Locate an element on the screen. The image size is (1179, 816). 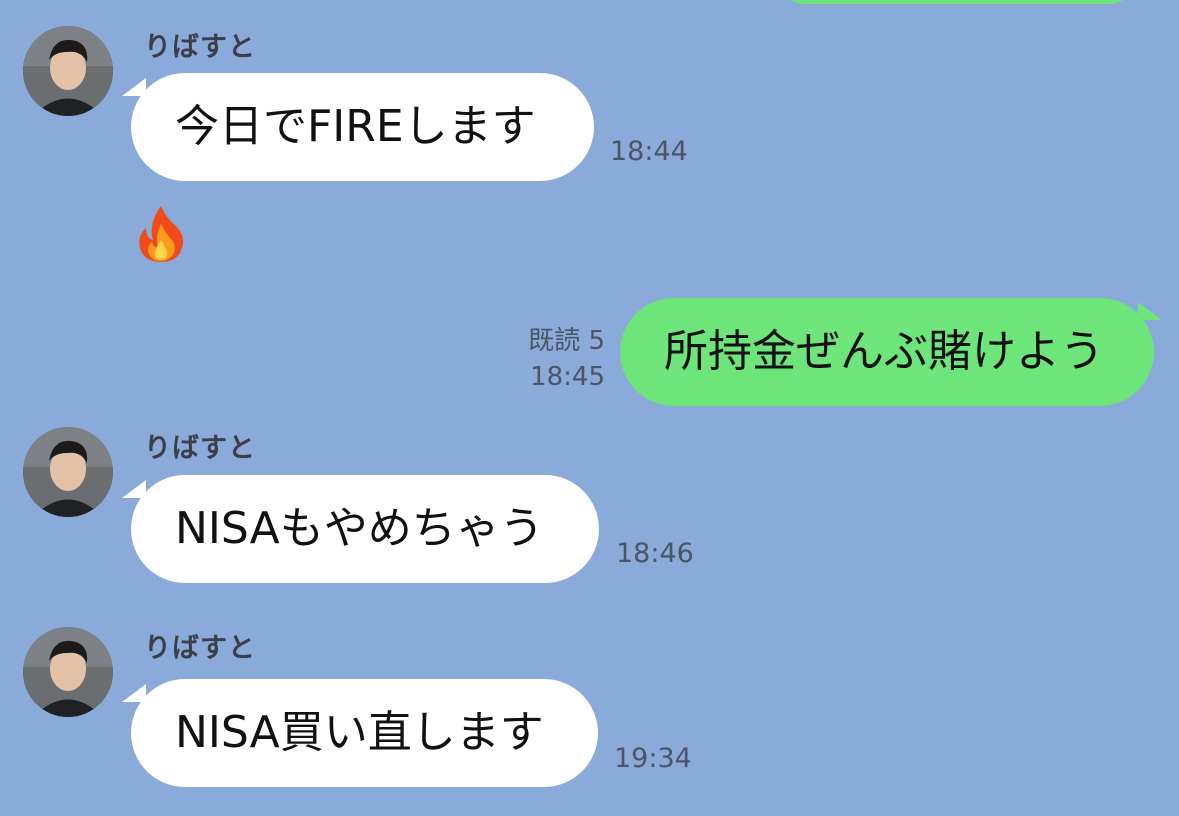
fire-emoji is located at coordinates (161, 234).